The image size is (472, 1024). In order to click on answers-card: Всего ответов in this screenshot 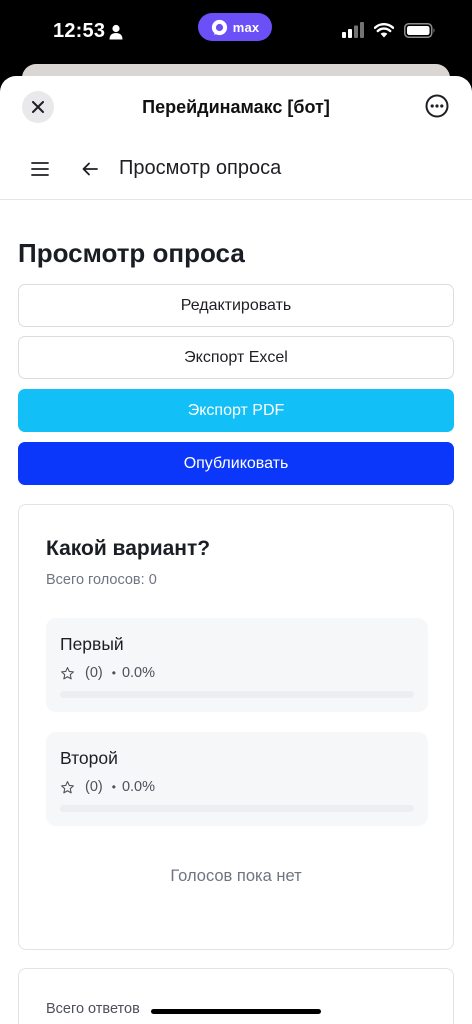, I will do `click(236, 996)`.